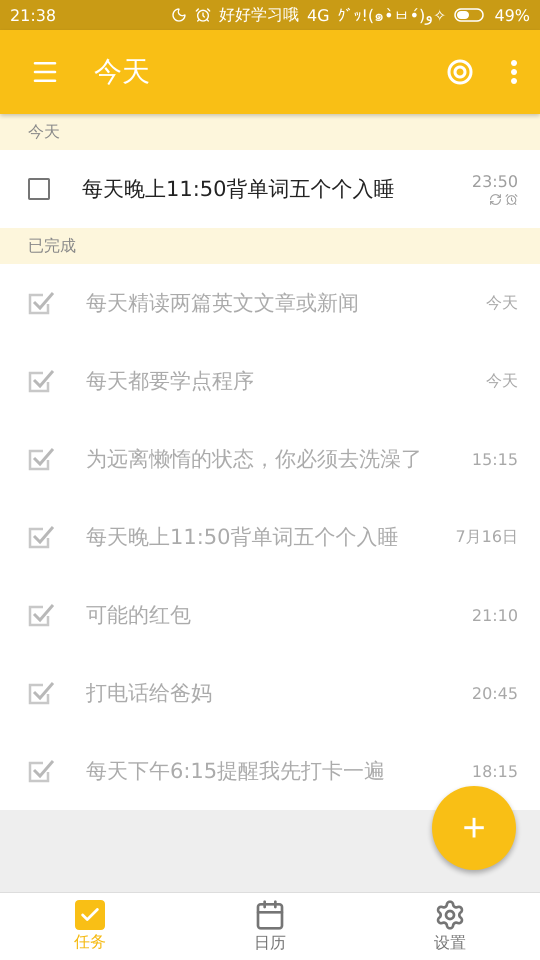 This screenshot has height=960, width=540. I want to click on section-title: 已完成, so click(52, 246).